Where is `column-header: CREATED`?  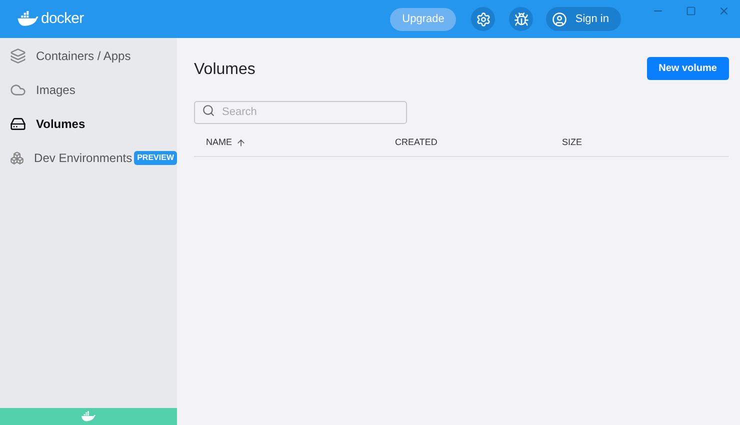
column-header: CREATED is located at coordinates (478, 143).